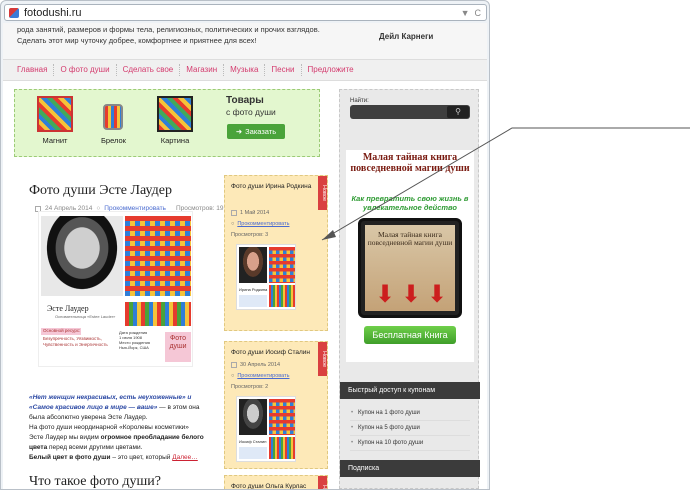  What do you see at coordinates (329, 235) in the screenshot?
I see `callout-arrowhead` at bounding box center [329, 235].